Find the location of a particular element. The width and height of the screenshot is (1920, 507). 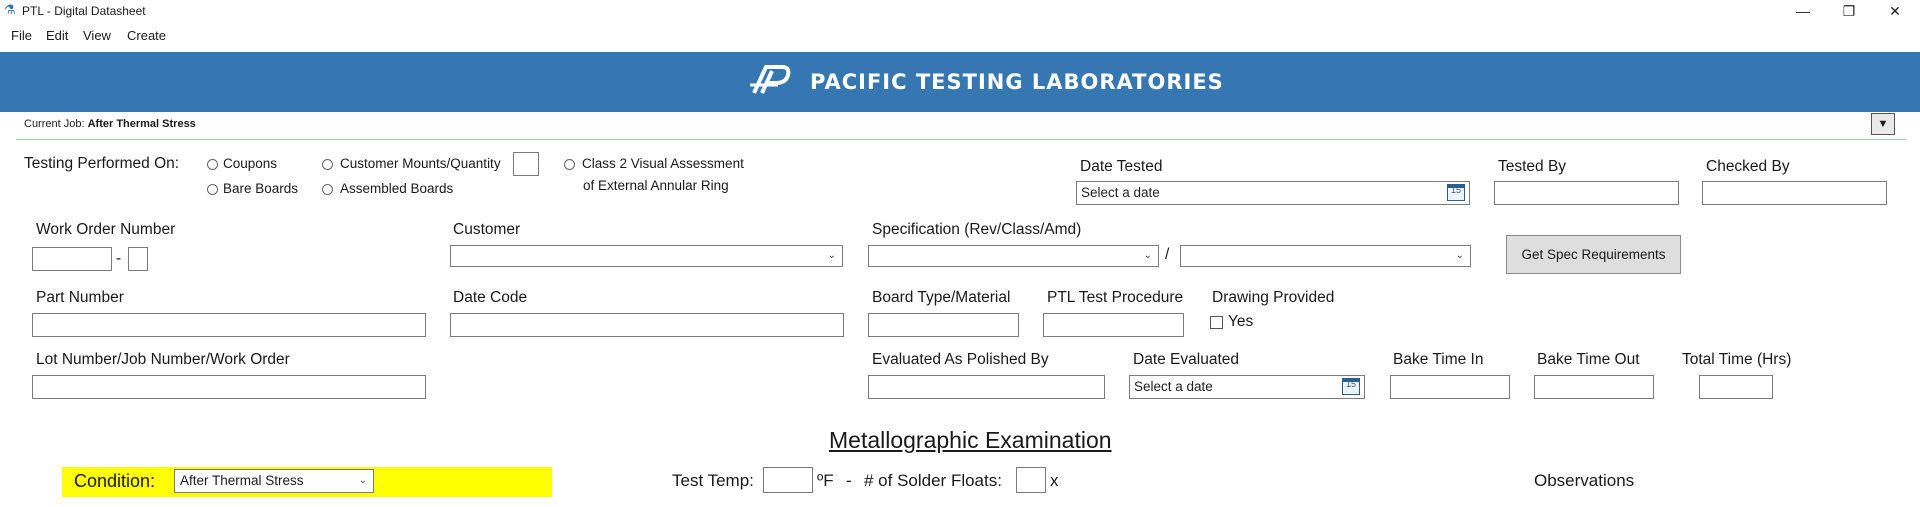

date-tested-picker: Select a date 15 is located at coordinates (1273, 193).